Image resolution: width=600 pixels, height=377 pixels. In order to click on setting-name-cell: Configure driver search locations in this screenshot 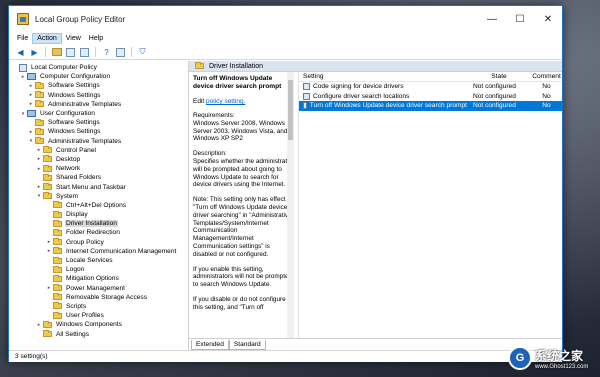, I will do `click(383, 96)`.